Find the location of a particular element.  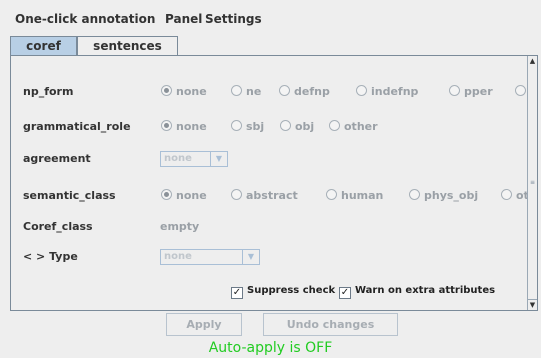

grammatical-role-radio-none: none is located at coordinates (184, 127).